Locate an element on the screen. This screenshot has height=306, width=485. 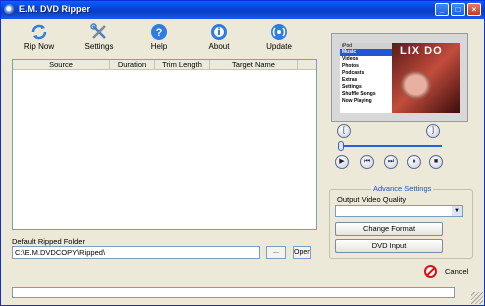
info-icon is located at coordinates (219, 32).